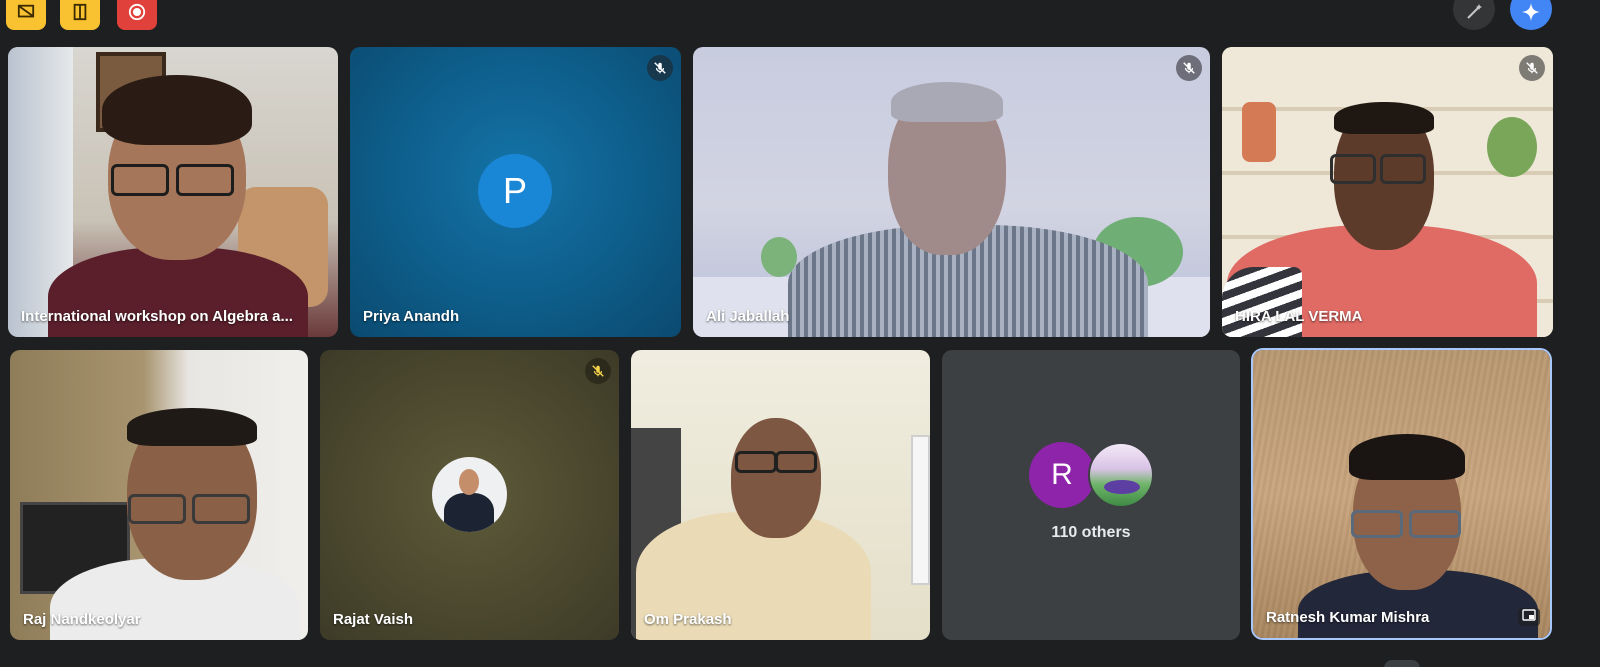 The width and height of the screenshot is (1600, 667). I want to click on others-count-label: 110 others, so click(1091, 532).